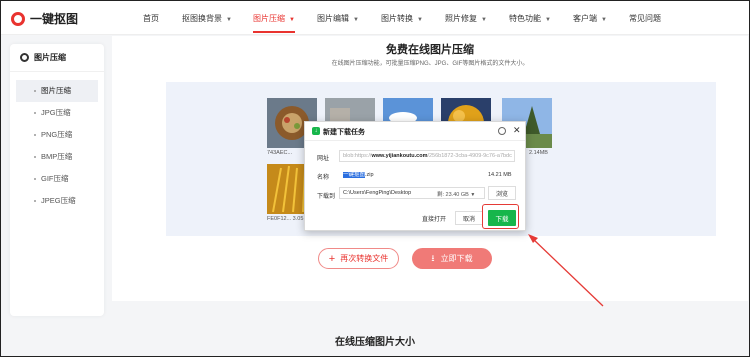 Image resolution: width=750 pixels, height=357 pixels. Describe the element at coordinates (57, 91) in the screenshot. I see `sidebar-item-image-compress: 图片压缩` at that location.